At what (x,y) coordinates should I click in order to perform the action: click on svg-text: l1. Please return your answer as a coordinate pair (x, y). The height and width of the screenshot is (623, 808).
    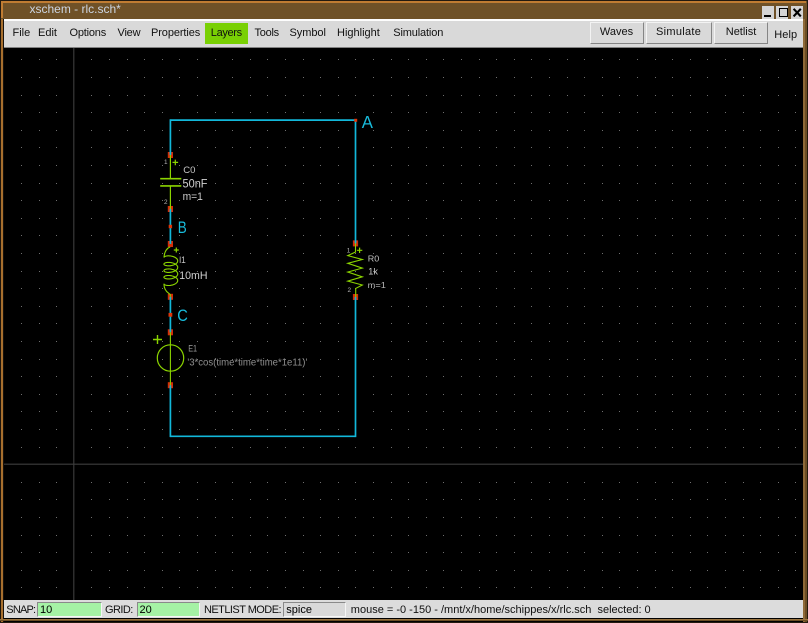
    Looking at the image, I should click on (182, 260).